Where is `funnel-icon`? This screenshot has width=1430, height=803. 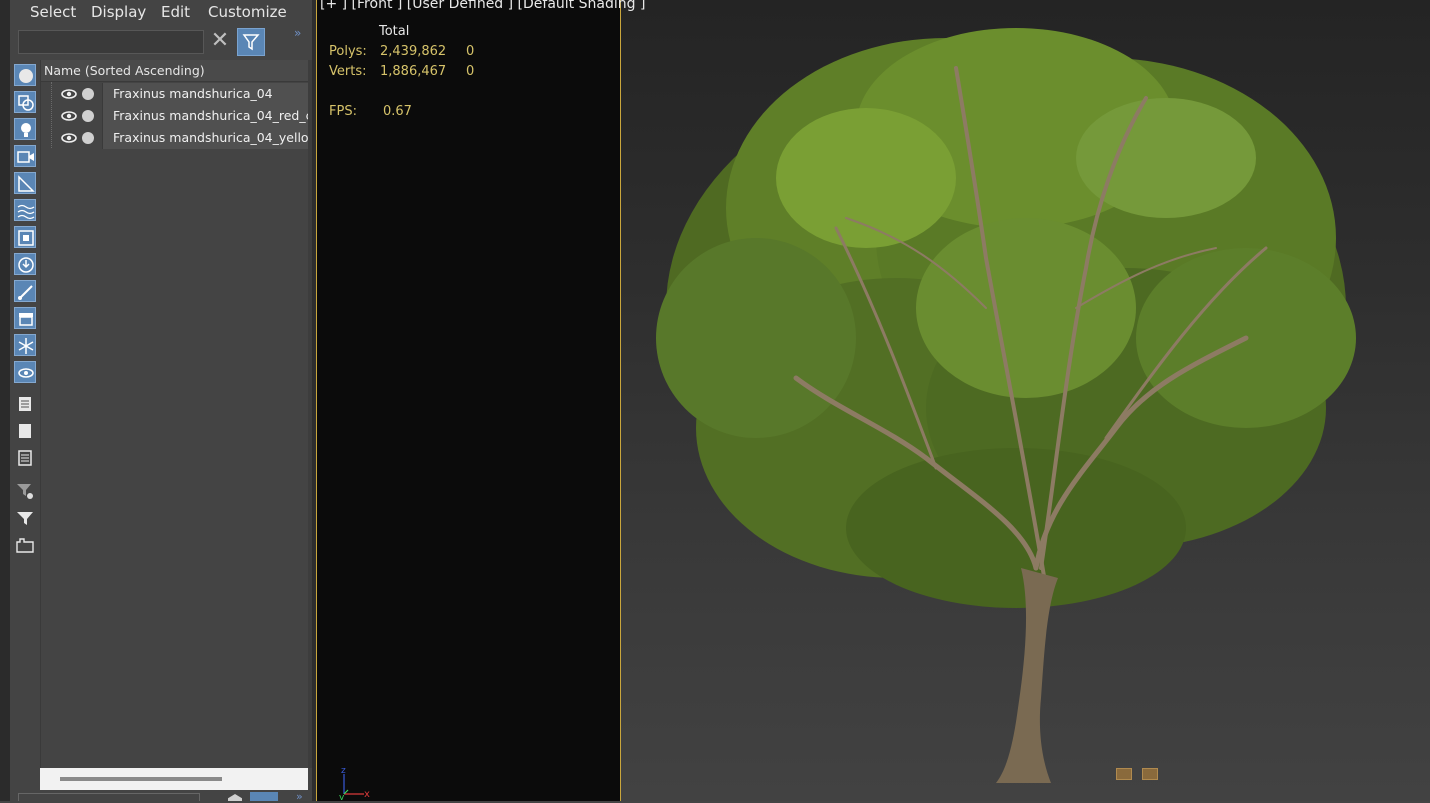
funnel-icon is located at coordinates (25, 518).